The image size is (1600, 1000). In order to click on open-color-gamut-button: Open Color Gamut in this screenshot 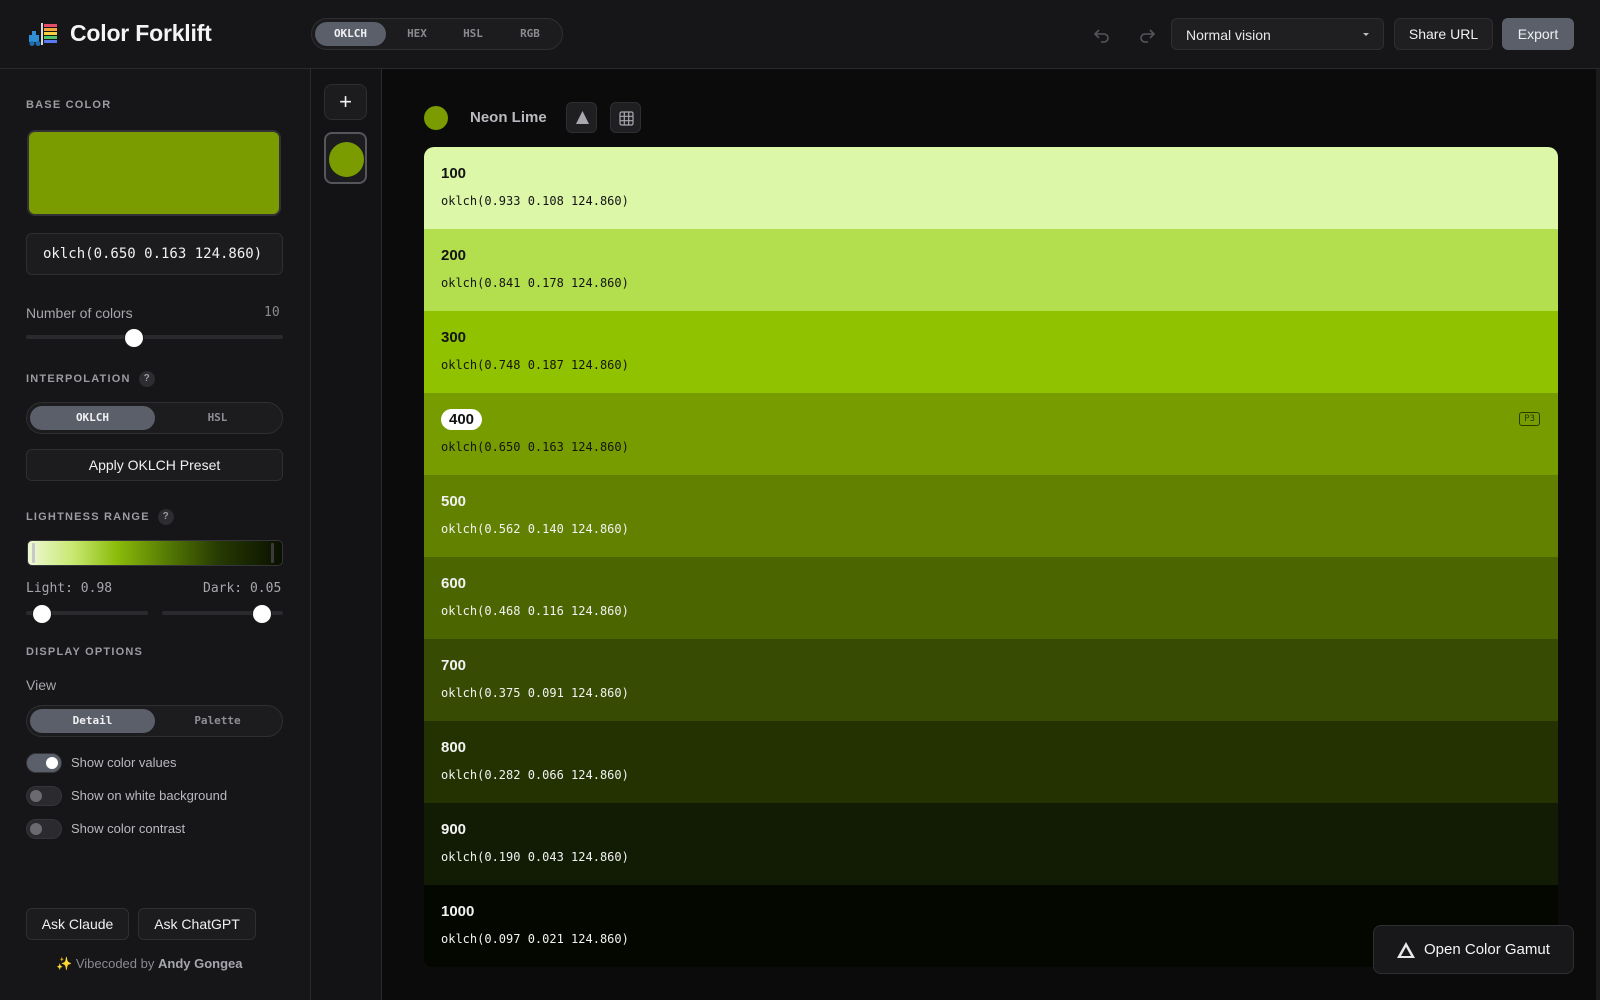, I will do `click(1473, 949)`.